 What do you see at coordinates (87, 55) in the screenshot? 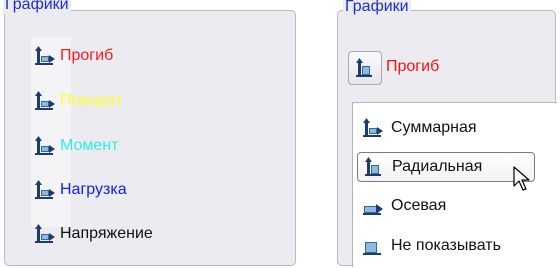
I see `graph-item-label: Прогиб` at bounding box center [87, 55].